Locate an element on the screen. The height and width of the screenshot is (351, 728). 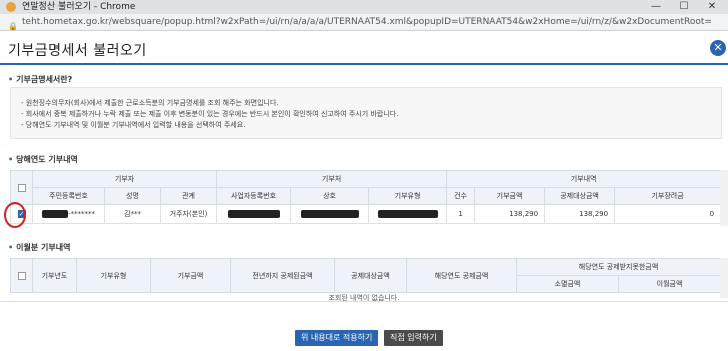
col-amount: 기부금액 is located at coordinates (510, 196).